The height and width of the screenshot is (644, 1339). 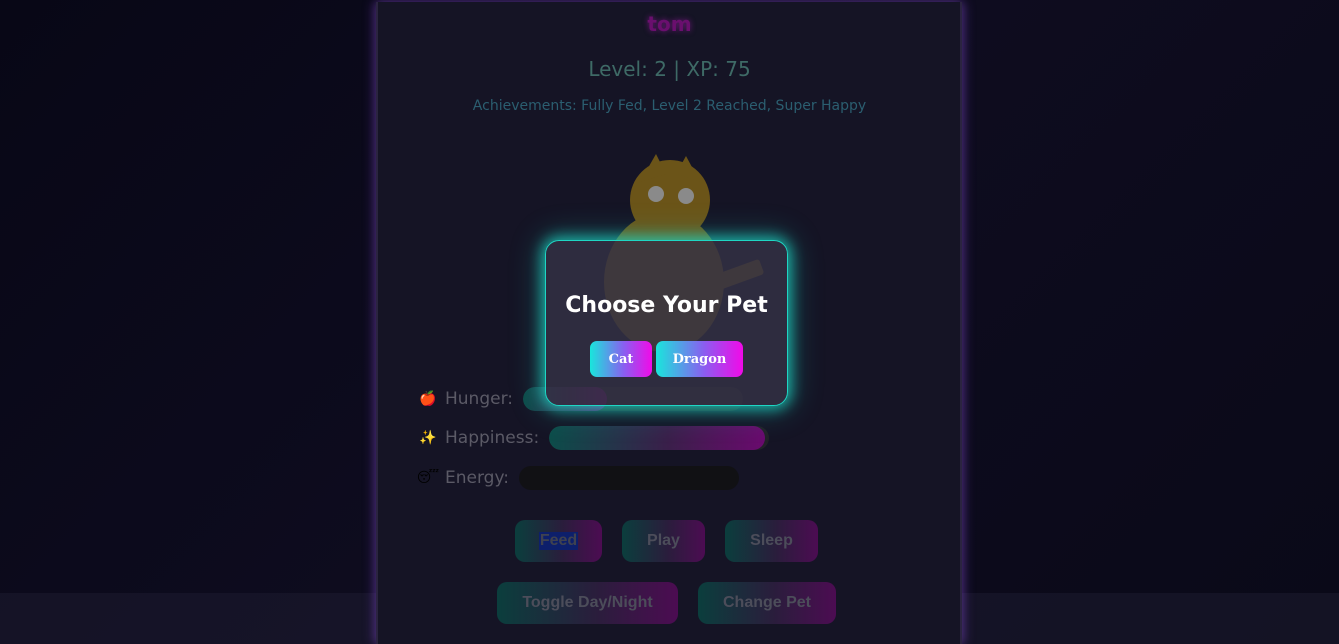 What do you see at coordinates (657, 438) in the screenshot?
I see `happiness-bar-fill` at bounding box center [657, 438].